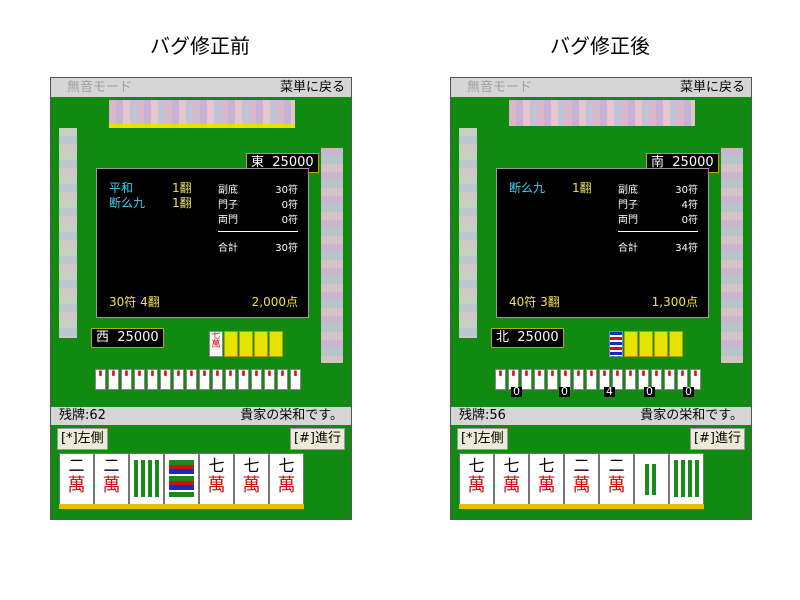 Image resolution: width=800 pixels, height=600 pixels. I want to click on ron-tile, so click(616, 344).